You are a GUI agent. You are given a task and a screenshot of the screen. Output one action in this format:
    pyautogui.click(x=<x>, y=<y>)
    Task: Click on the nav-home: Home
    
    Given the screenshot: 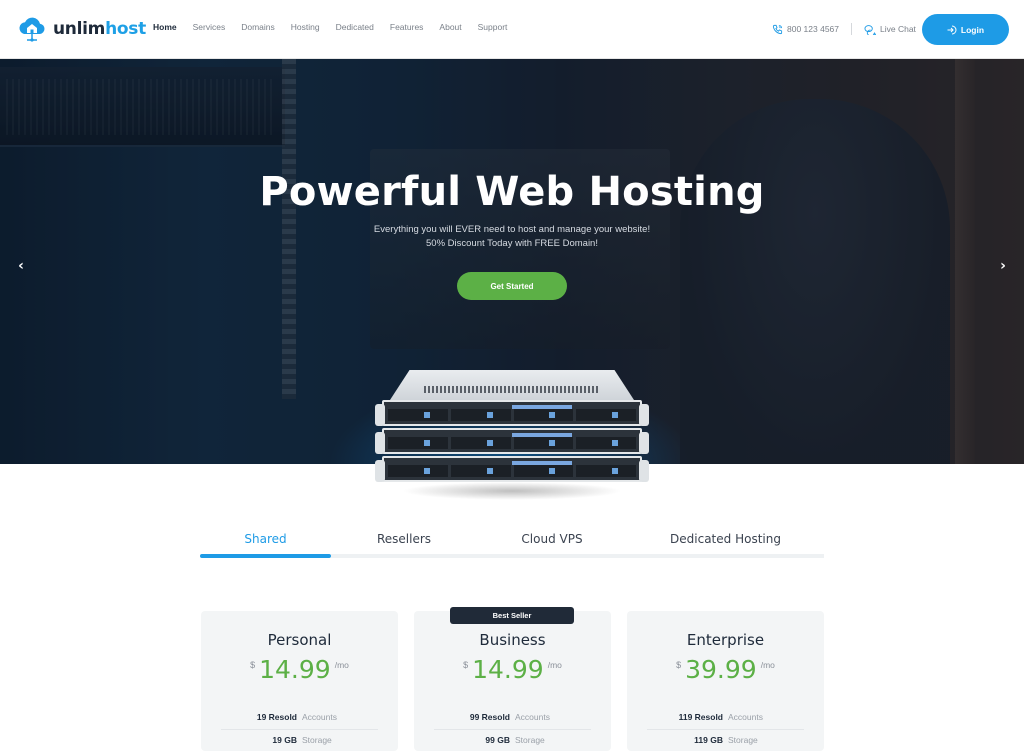 What is the action you would take?
    pyautogui.click(x=165, y=27)
    